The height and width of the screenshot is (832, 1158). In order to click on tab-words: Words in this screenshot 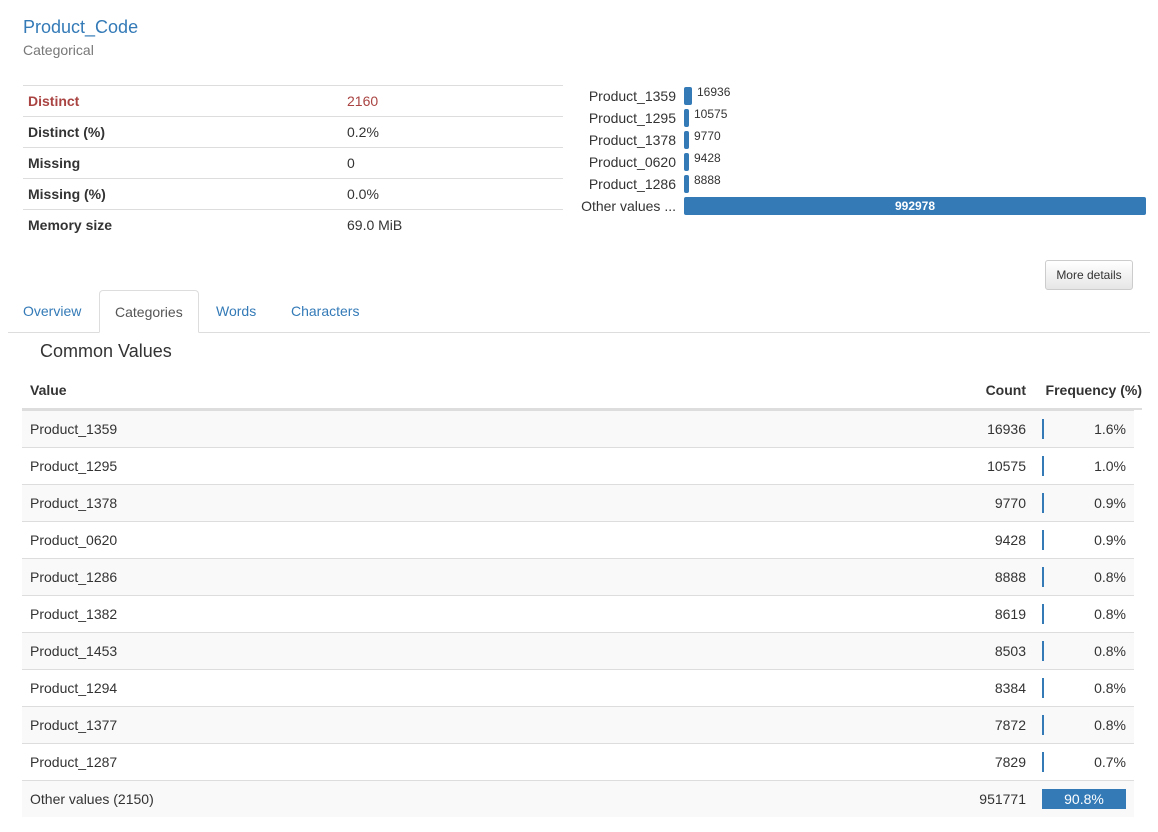, I will do `click(236, 311)`.